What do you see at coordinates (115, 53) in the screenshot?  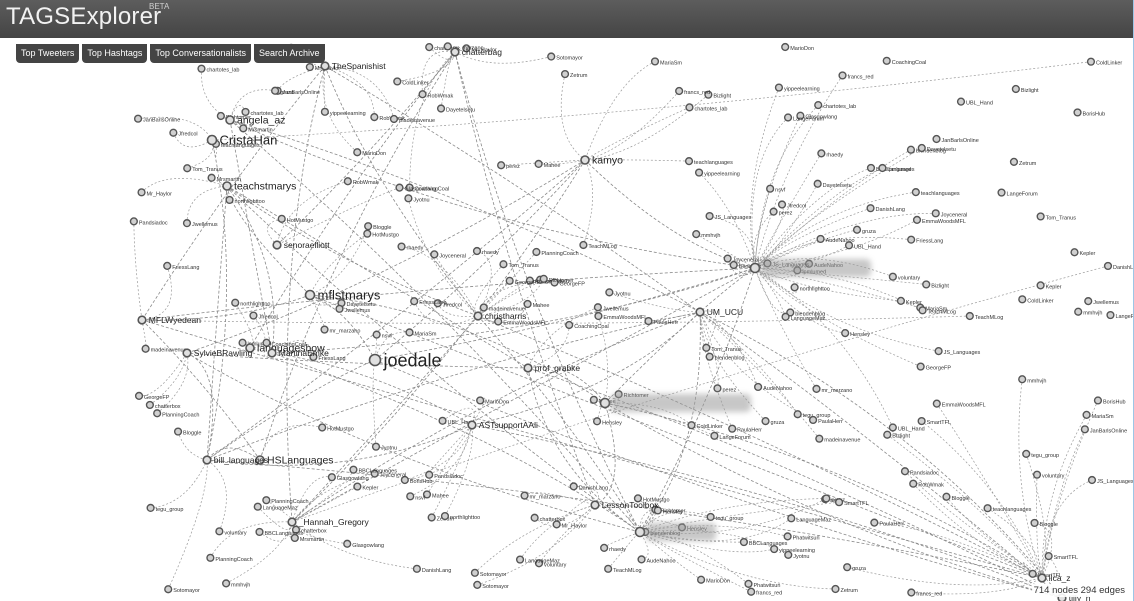 I see `tab-top-hashtags: Top Hashtags` at bounding box center [115, 53].